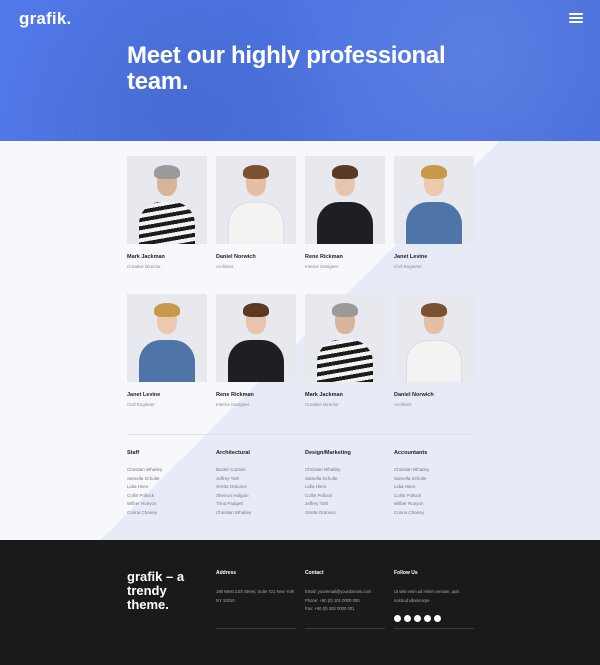 This screenshot has width=600, height=665. I want to click on footer-phone: Phone: +80 (0) 101 0000 000, so click(332, 600).